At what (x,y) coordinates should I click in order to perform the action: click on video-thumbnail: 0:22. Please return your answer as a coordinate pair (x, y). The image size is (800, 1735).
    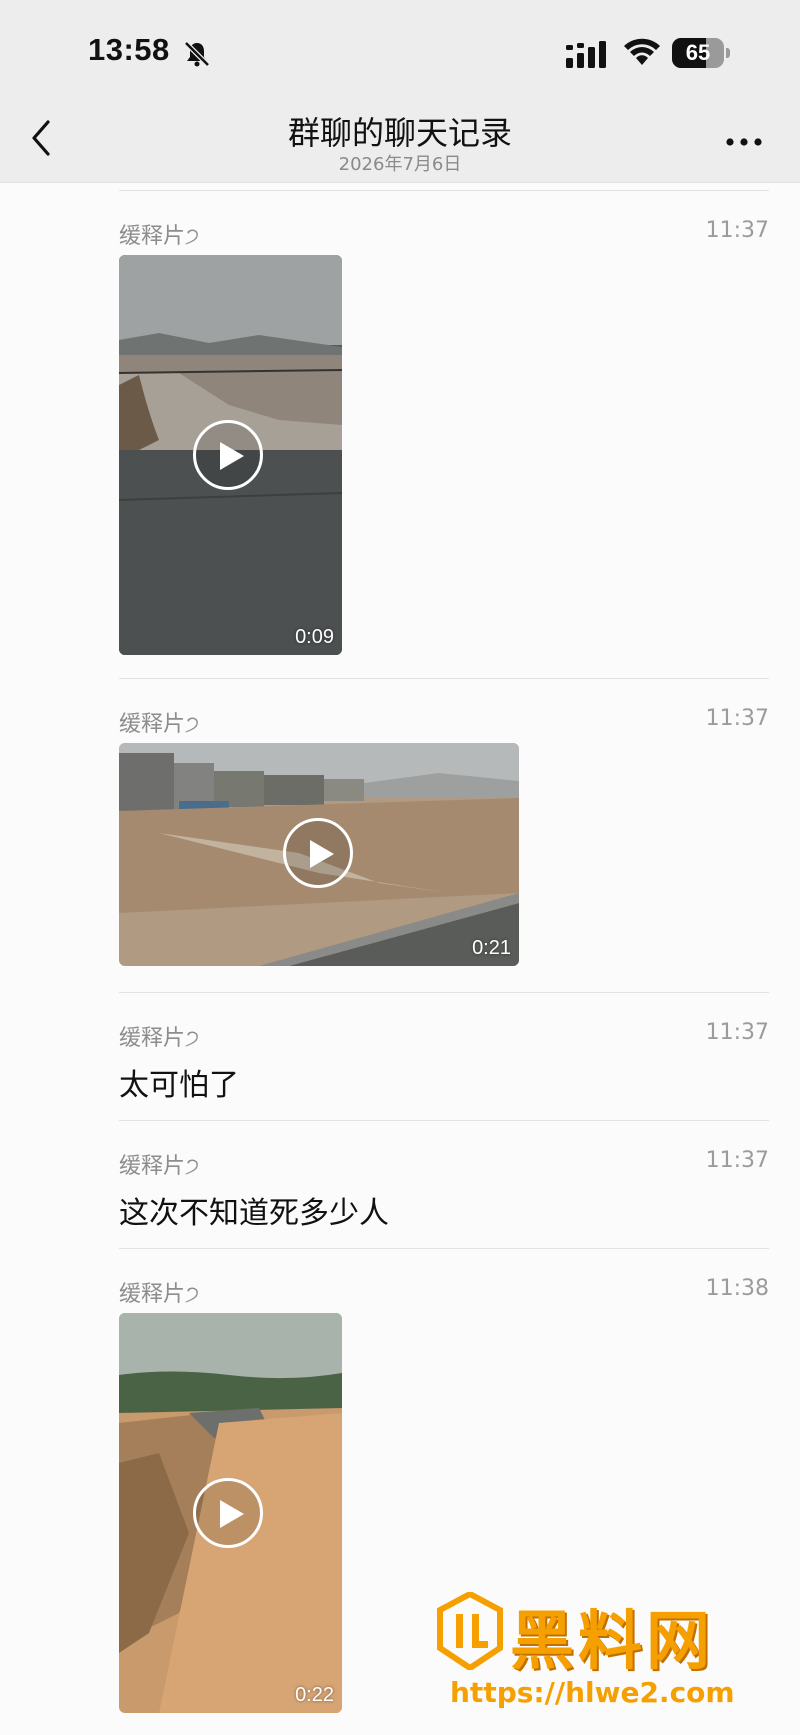
    Looking at the image, I should click on (230, 1513).